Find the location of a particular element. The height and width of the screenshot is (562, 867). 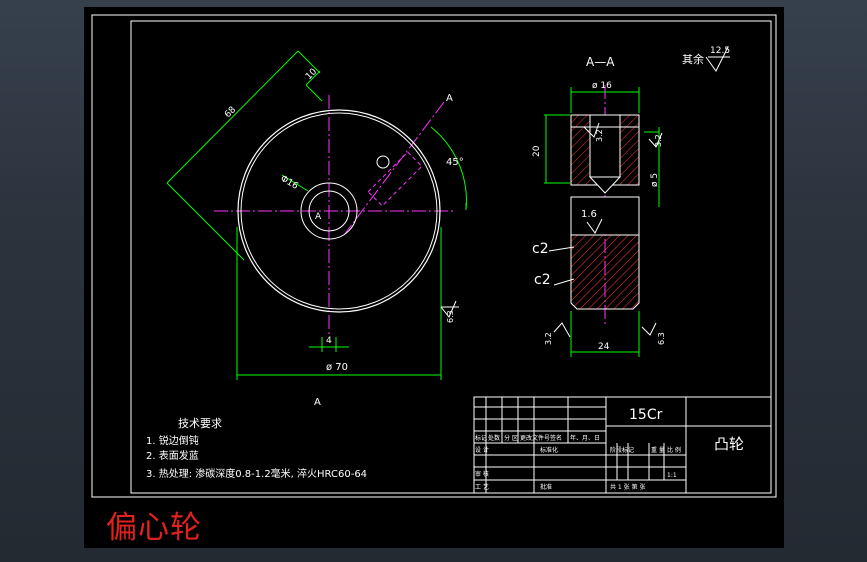

jieduan-label: 阶段标记 is located at coordinates (622, 450).